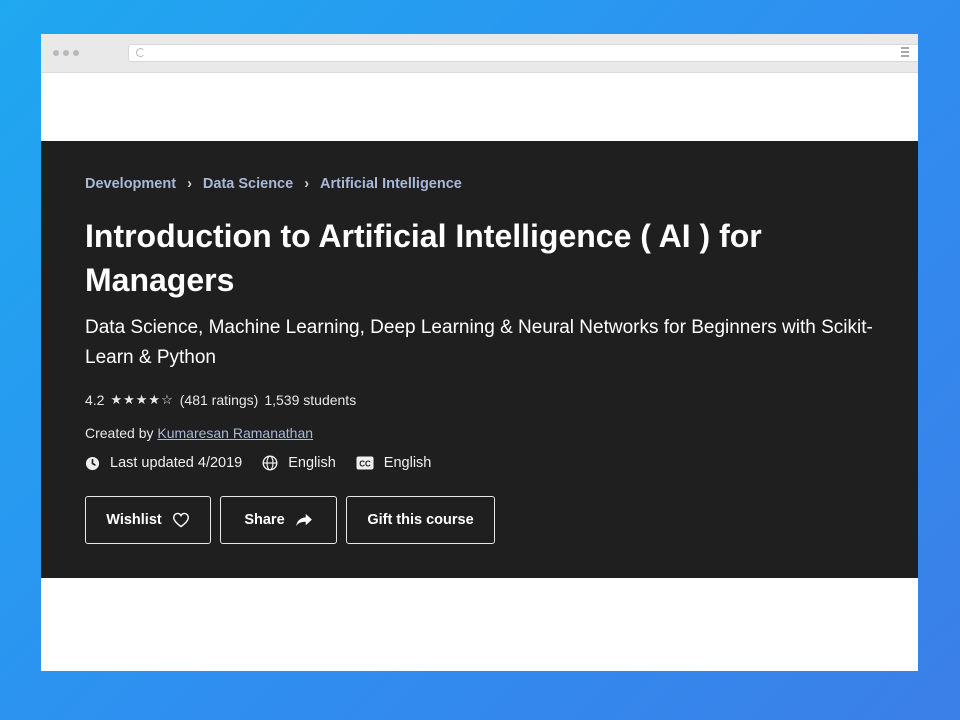 The height and width of the screenshot is (720, 960). I want to click on course-captions: CC English, so click(394, 463).